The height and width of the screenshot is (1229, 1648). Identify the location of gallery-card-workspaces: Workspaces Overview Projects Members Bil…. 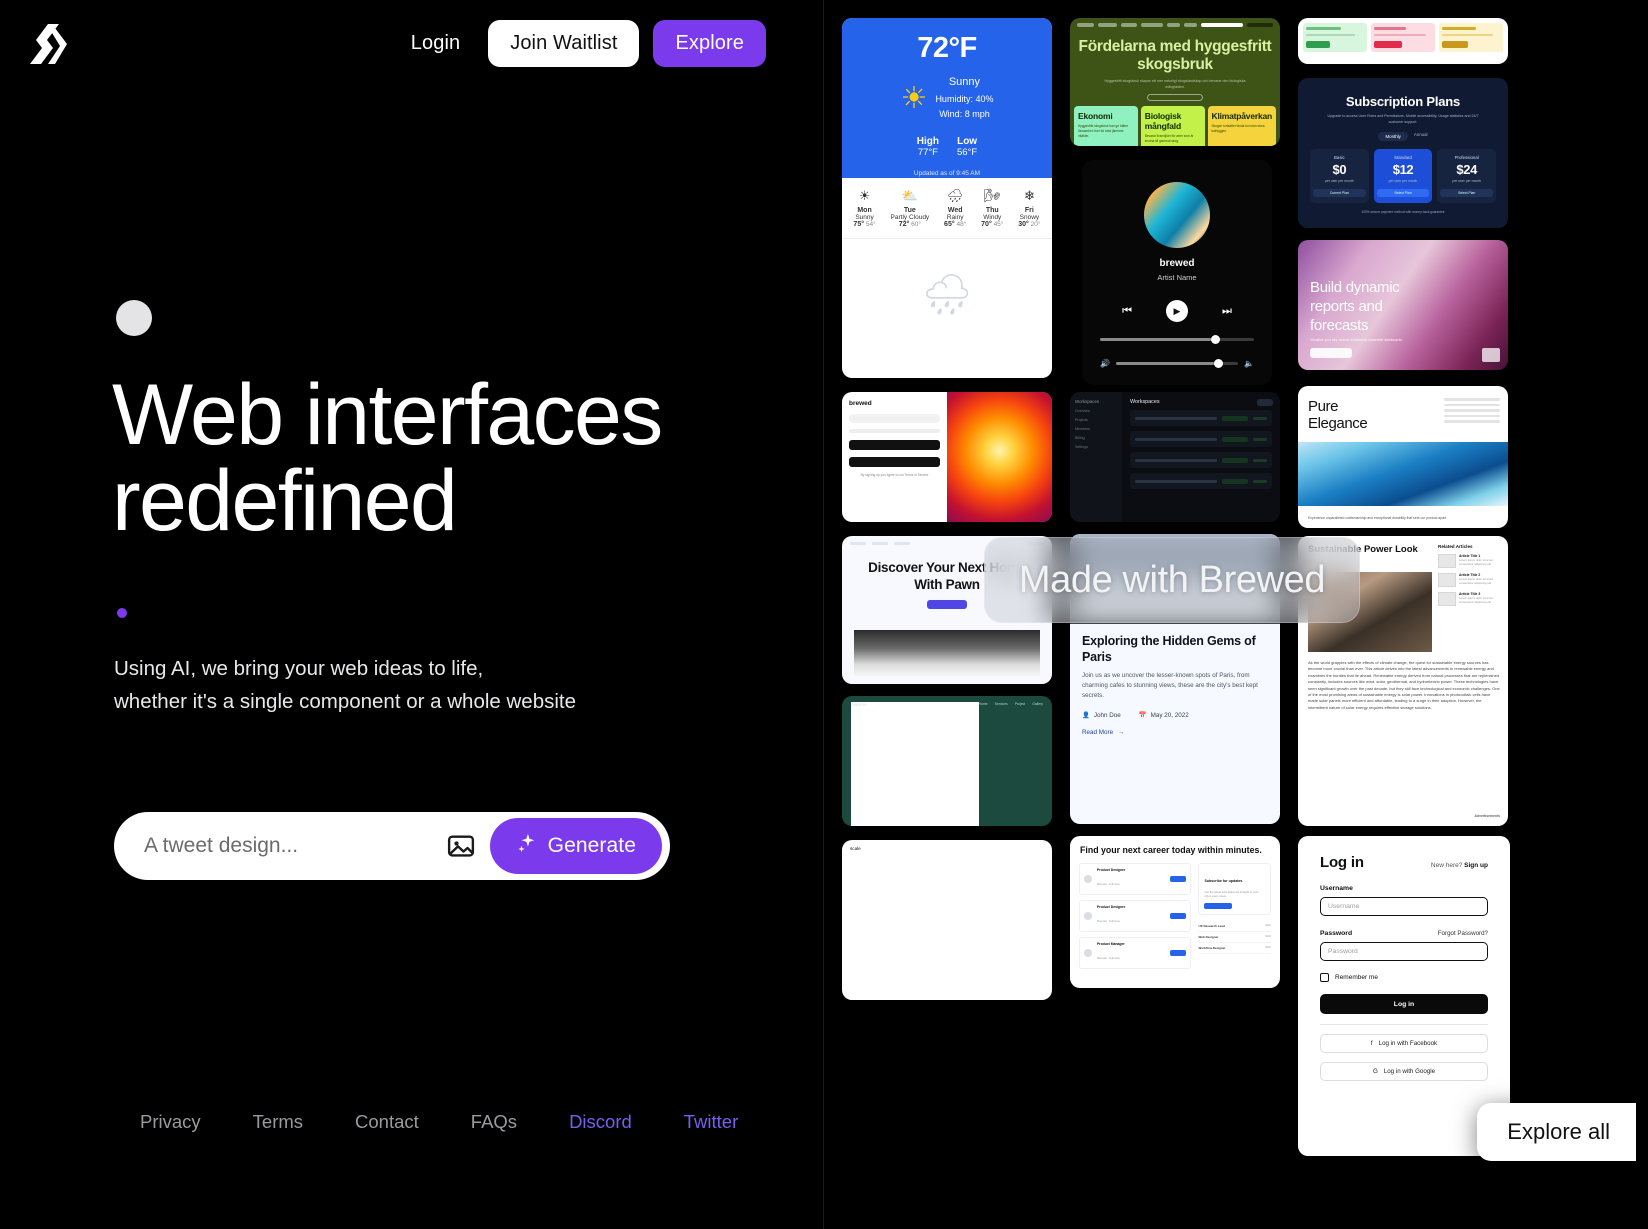
(1175, 457).